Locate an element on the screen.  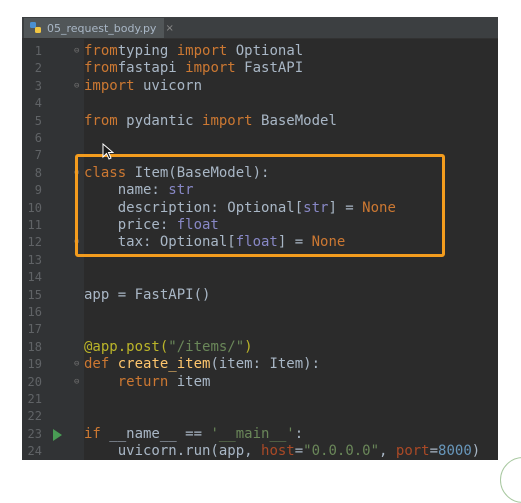
code-line: 19 ⊖ def create_item(item: Item): is located at coordinates (260, 364).